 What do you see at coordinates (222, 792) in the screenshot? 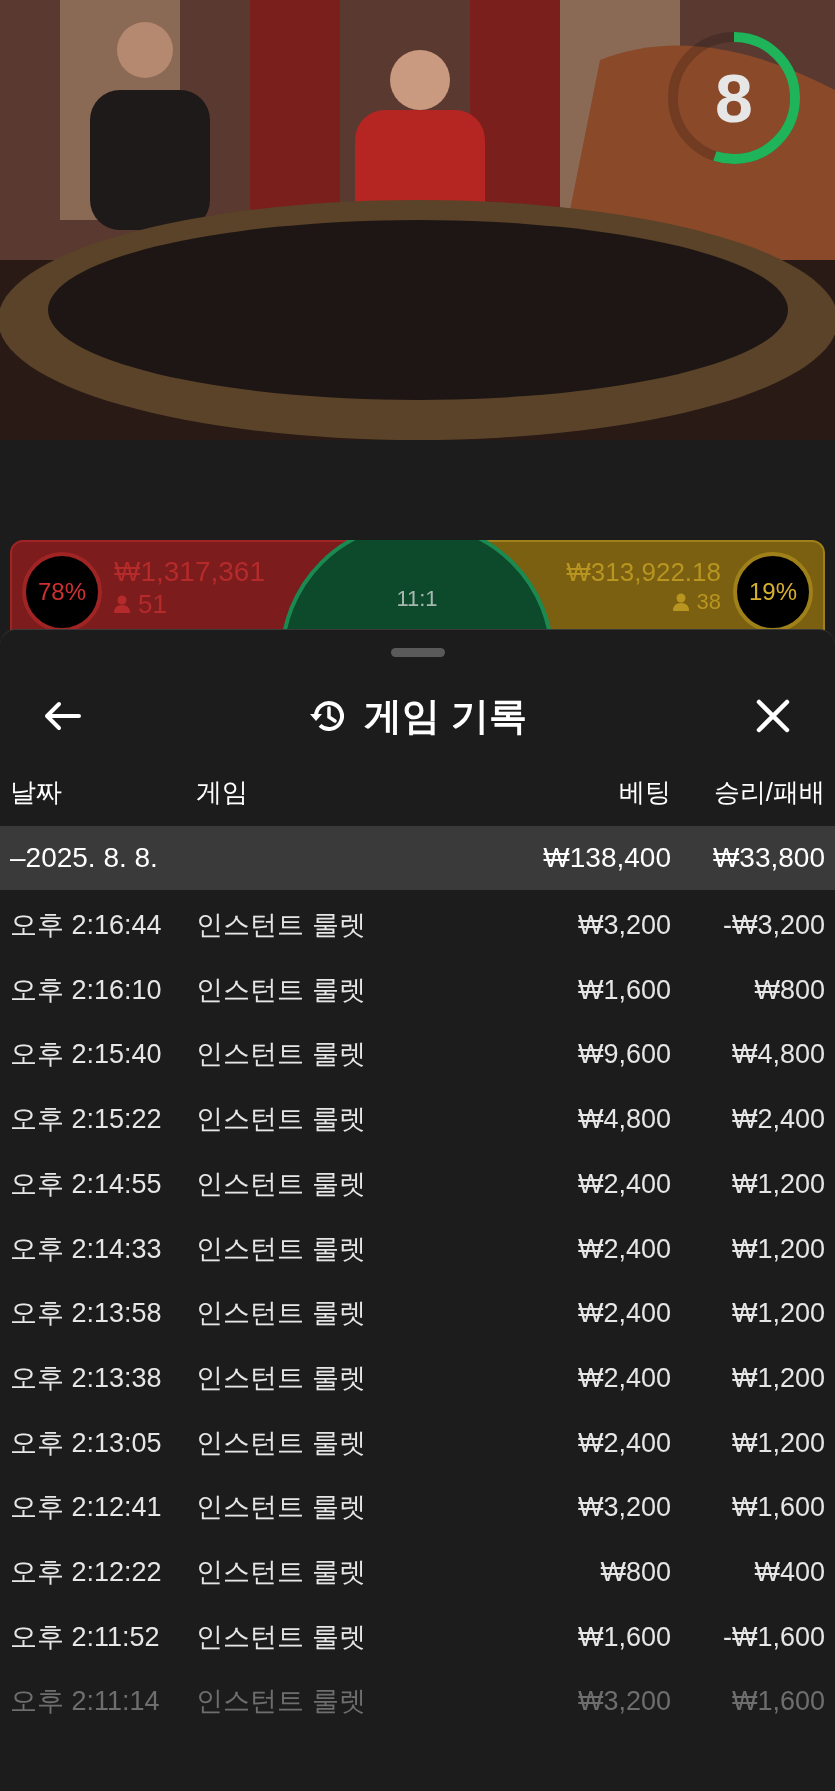
I see `column-header: 게임` at bounding box center [222, 792].